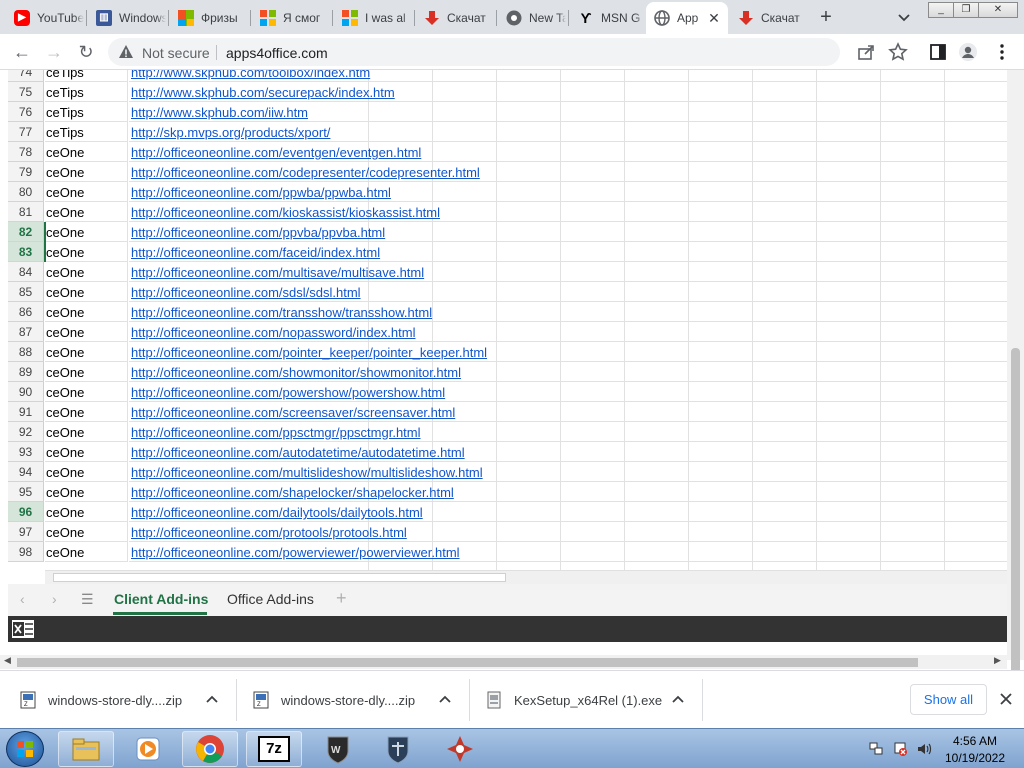  Describe the element at coordinates (126, 52) in the screenshot. I see `warning-triangle-icon` at that location.